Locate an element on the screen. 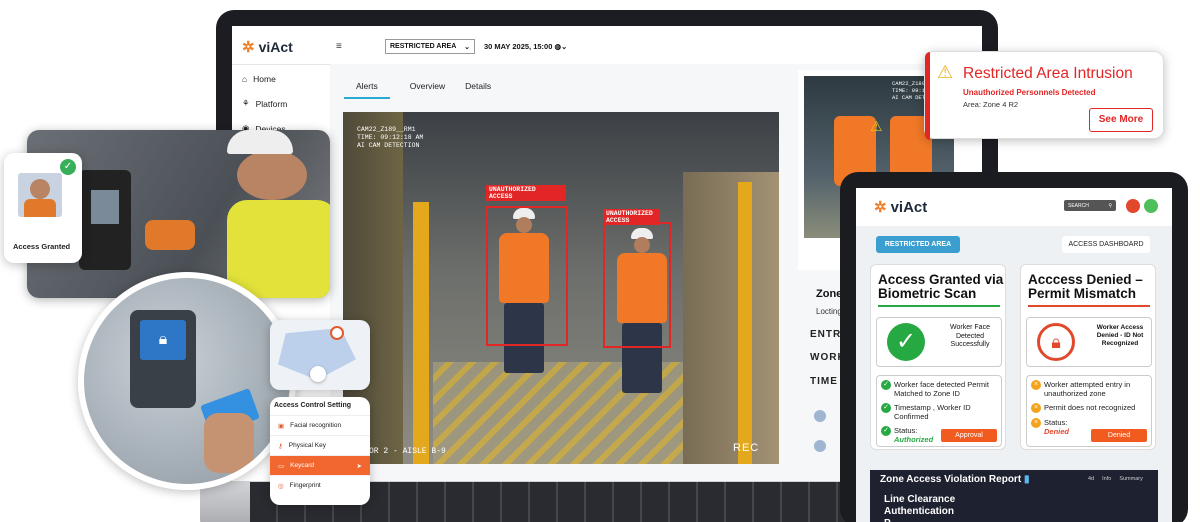 Image resolution: width=1200 pixels, height=522 pixels. alert-accent-bar is located at coordinates (927, 96).